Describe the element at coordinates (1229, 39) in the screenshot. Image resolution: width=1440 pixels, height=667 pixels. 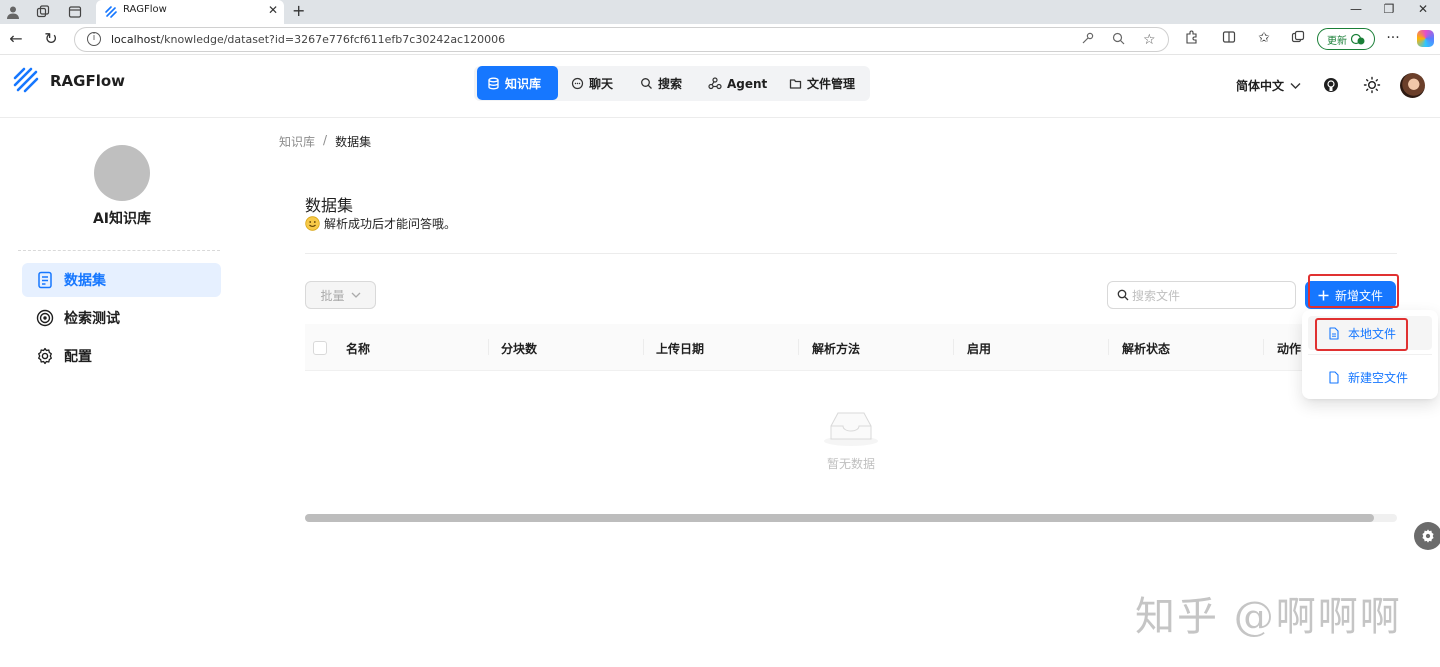
I see `split-screen-icon` at that location.